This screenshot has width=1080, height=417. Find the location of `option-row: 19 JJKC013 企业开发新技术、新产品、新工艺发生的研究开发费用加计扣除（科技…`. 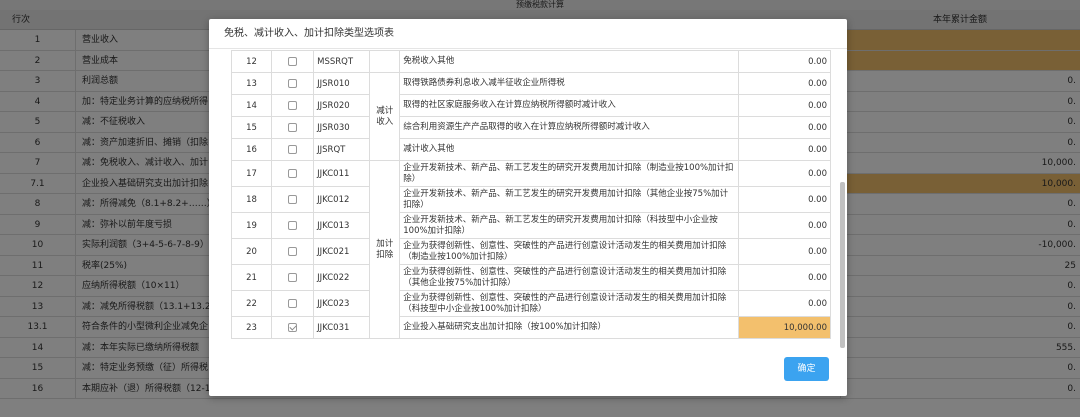

option-row: 19 JJKC013 企业开发新技术、新产品、新工艺发生的研究开发费用加计扣除（科技… is located at coordinates (531, 225).